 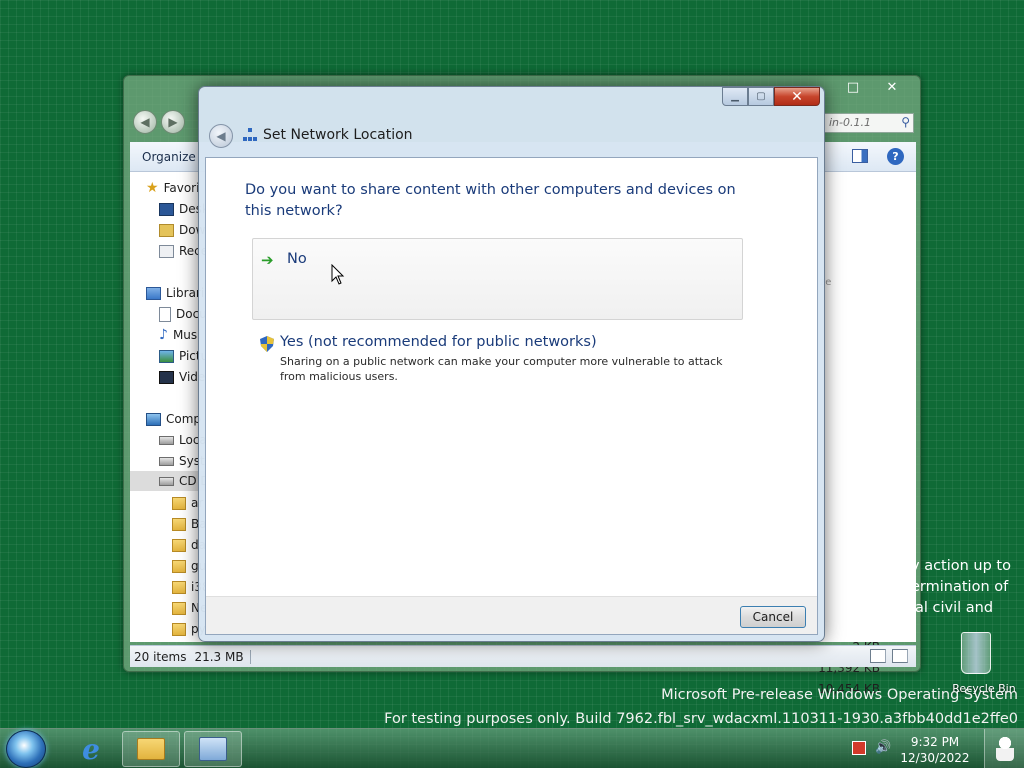 What do you see at coordinates (166, 377) in the screenshot?
I see `videos-icon` at bounding box center [166, 377].